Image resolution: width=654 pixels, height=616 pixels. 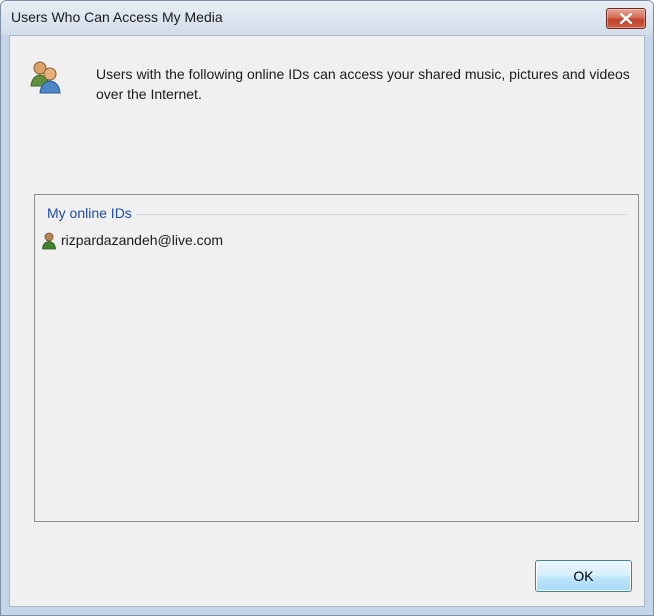 What do you see at coordinates (336, 214) in the screenshot?
I see `group-header: My online IDs` at bounding box center [336, 214].